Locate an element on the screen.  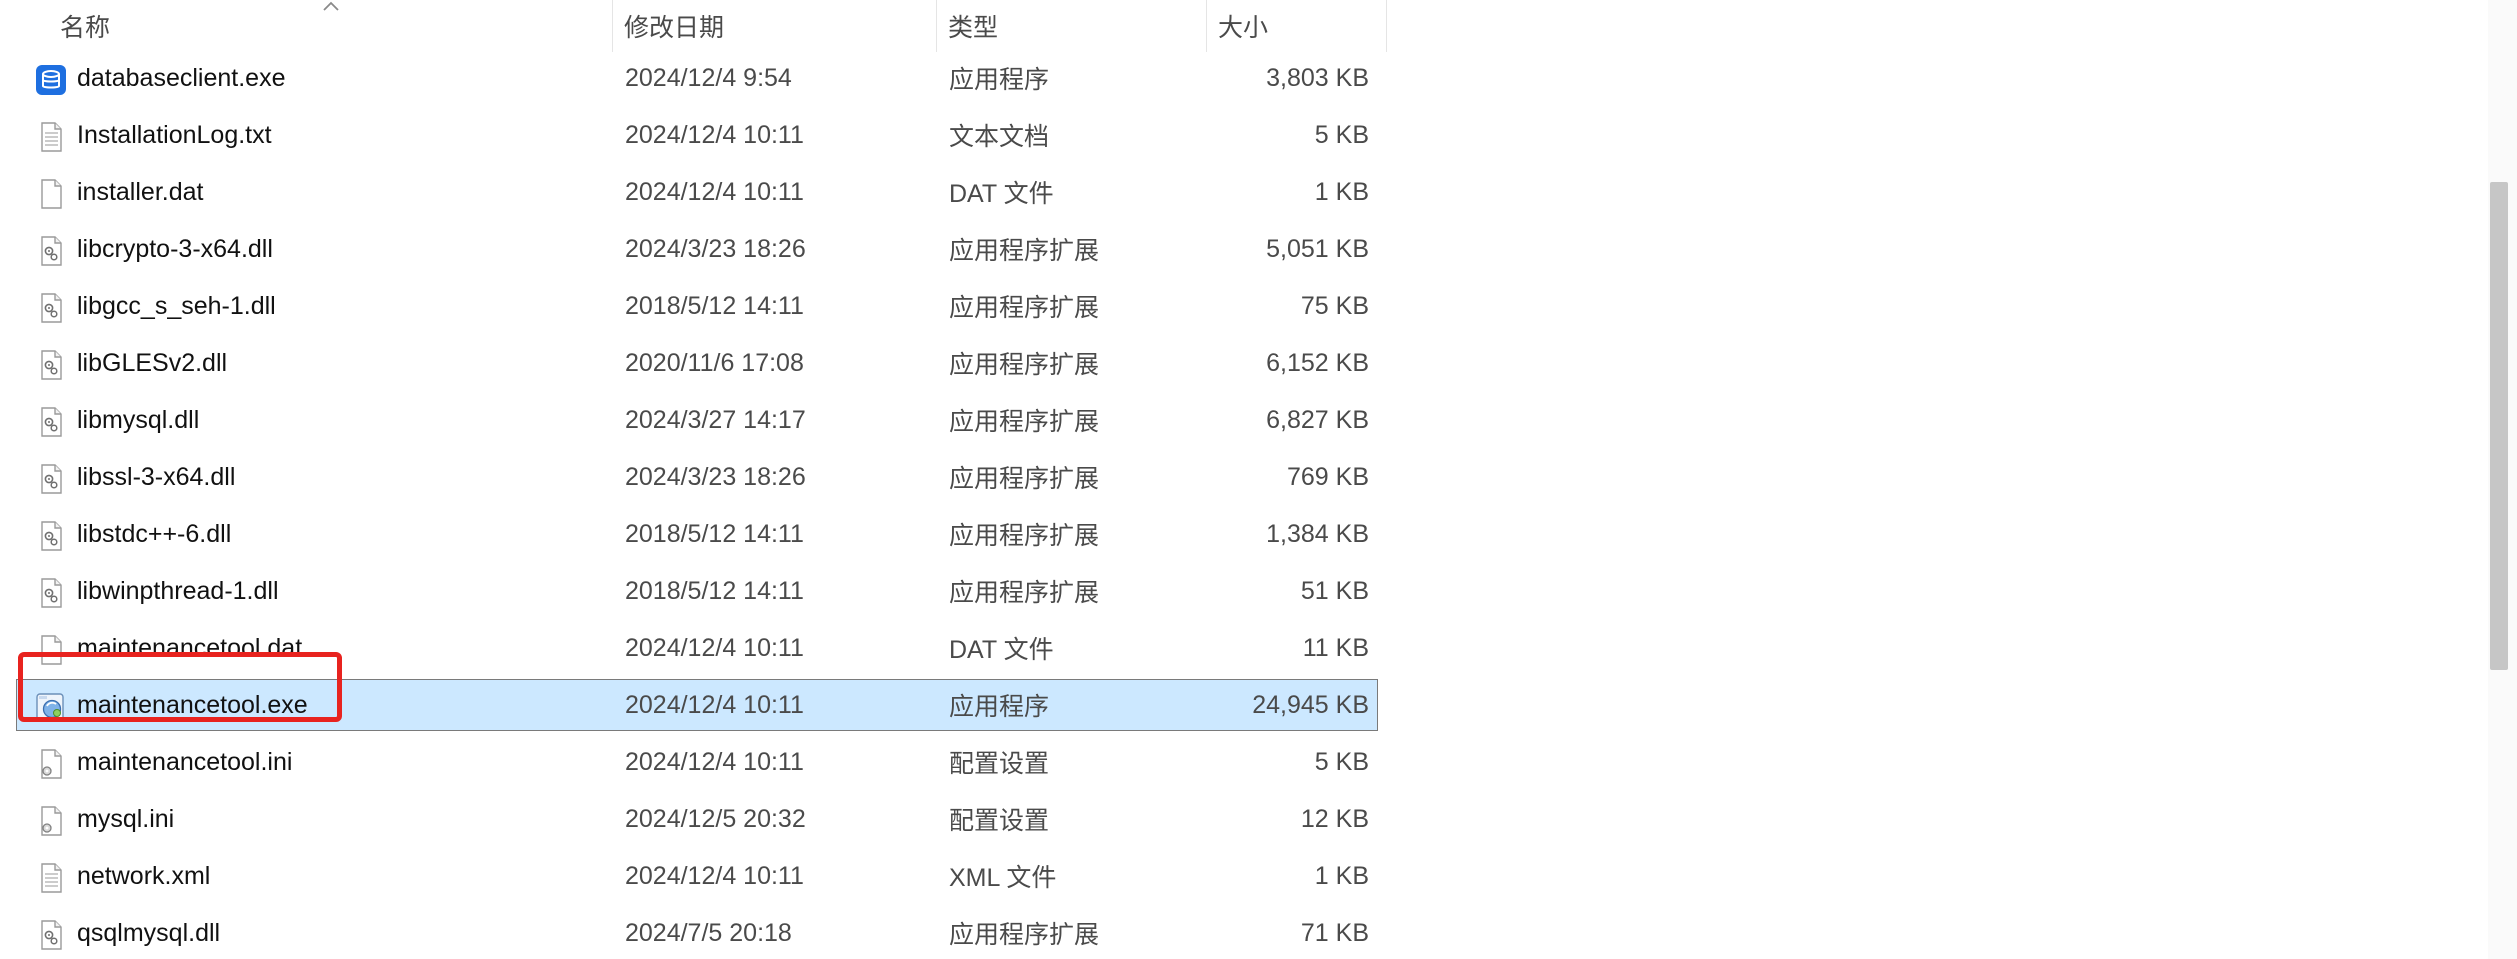
column-header-size: 大小 is located at coordinates (1243, 26).